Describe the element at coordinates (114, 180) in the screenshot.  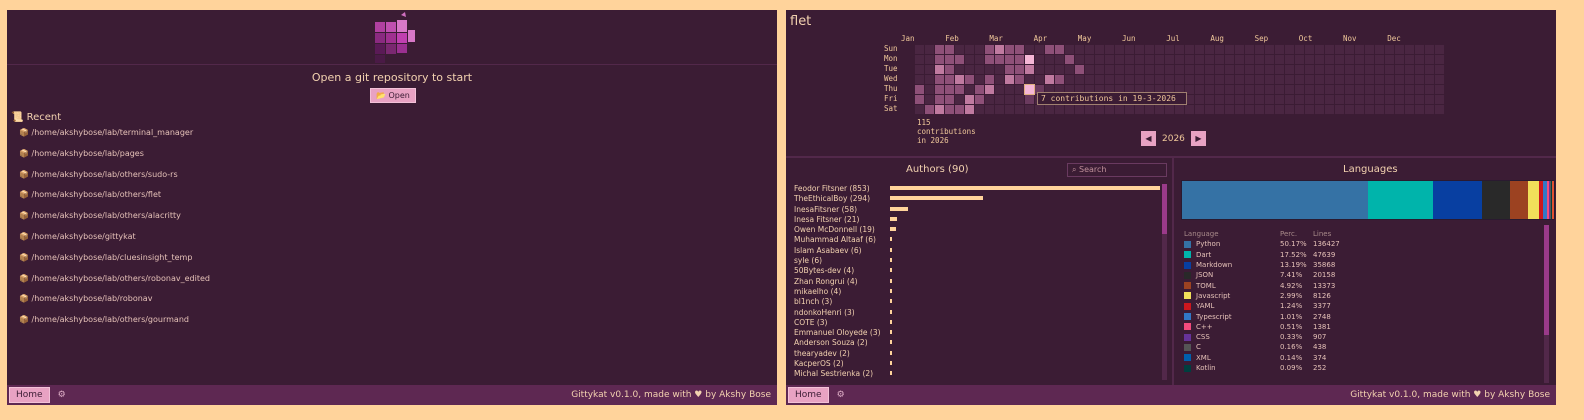
I see `recent-item: 📦 /home/akshybose/lab/others/sudo-rs` at that location.